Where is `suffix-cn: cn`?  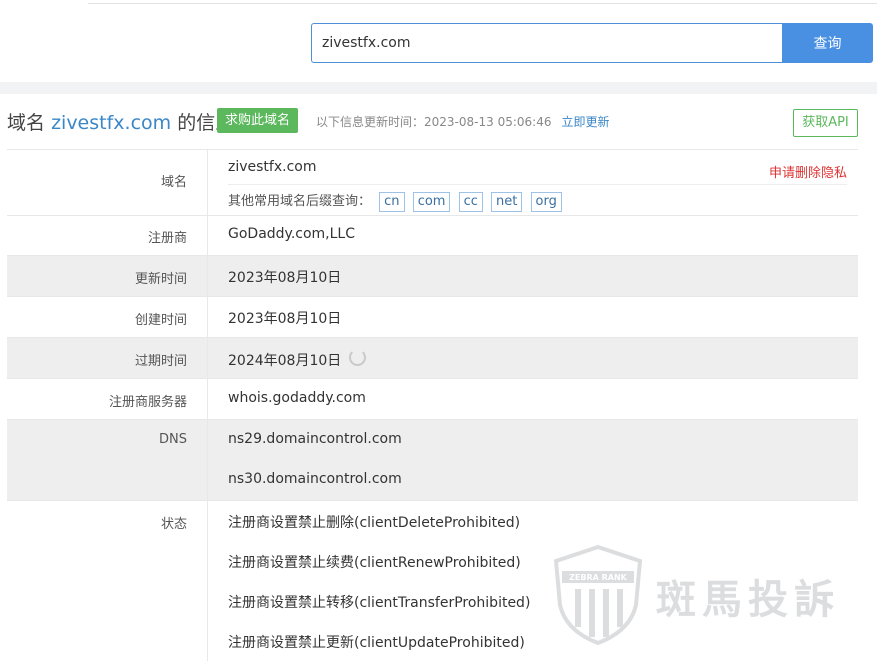
suffix-cn: cn is located at coordinates (392, 202).